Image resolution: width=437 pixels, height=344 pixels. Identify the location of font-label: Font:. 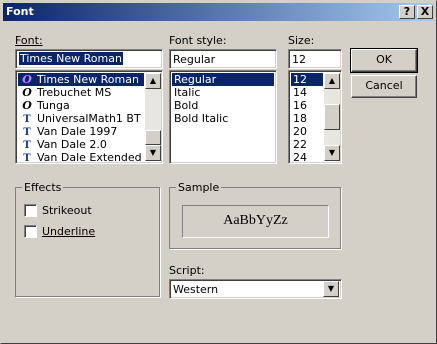
(29, 40).